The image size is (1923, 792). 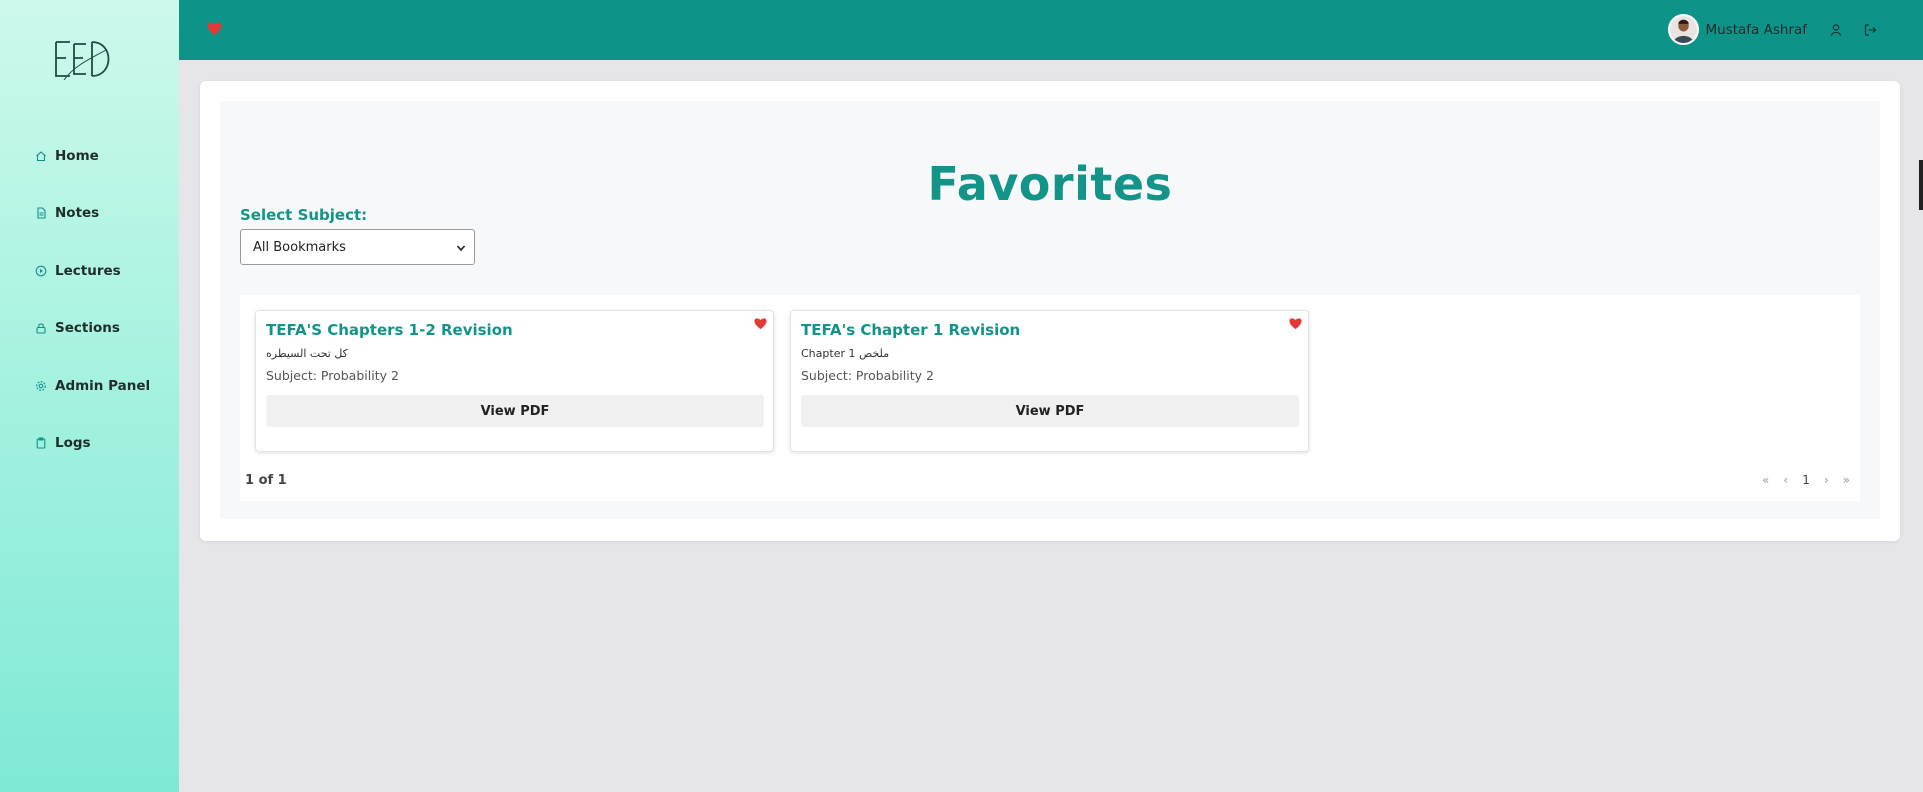 What do you see at coordinates (1921, 185) in the screenshot?
I see `scrollbar-thumb` at bounding box center [1921, 185].